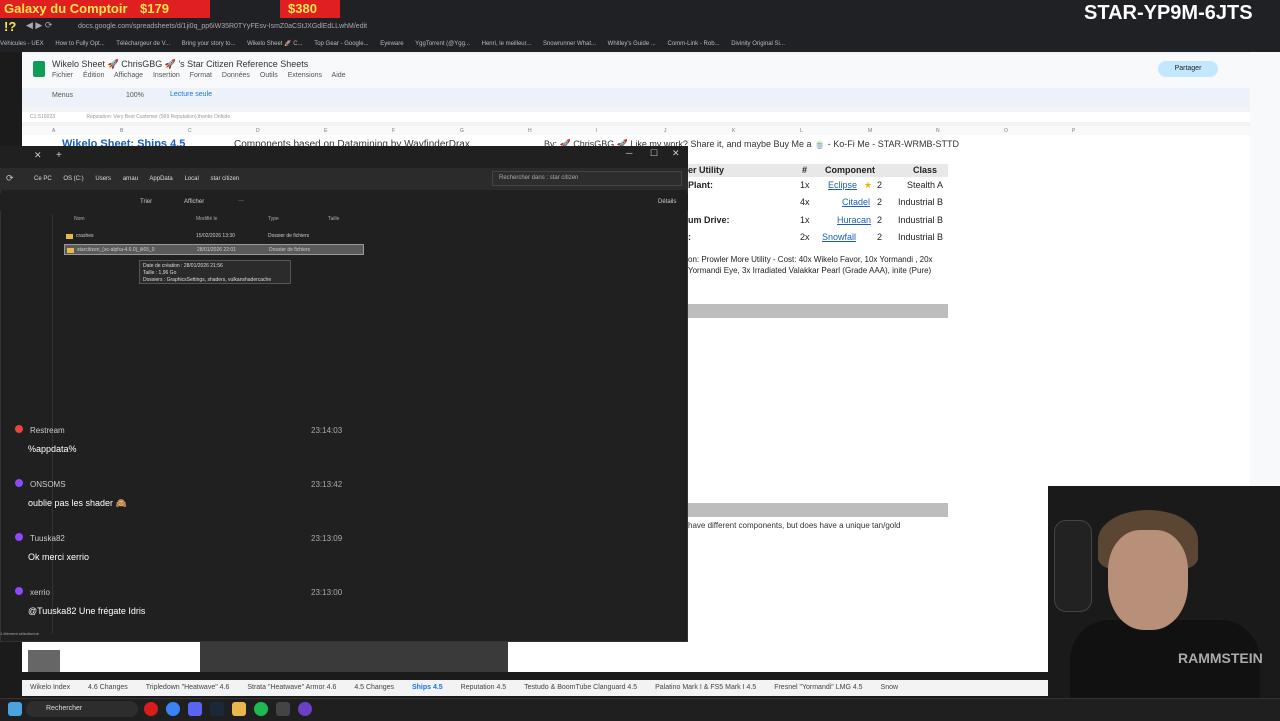 The height and width of the screenshot is (721, 1280). Describe the element at coordinates (305, 75) in the screenshot. I see `menu-item: Extensions` at that location.